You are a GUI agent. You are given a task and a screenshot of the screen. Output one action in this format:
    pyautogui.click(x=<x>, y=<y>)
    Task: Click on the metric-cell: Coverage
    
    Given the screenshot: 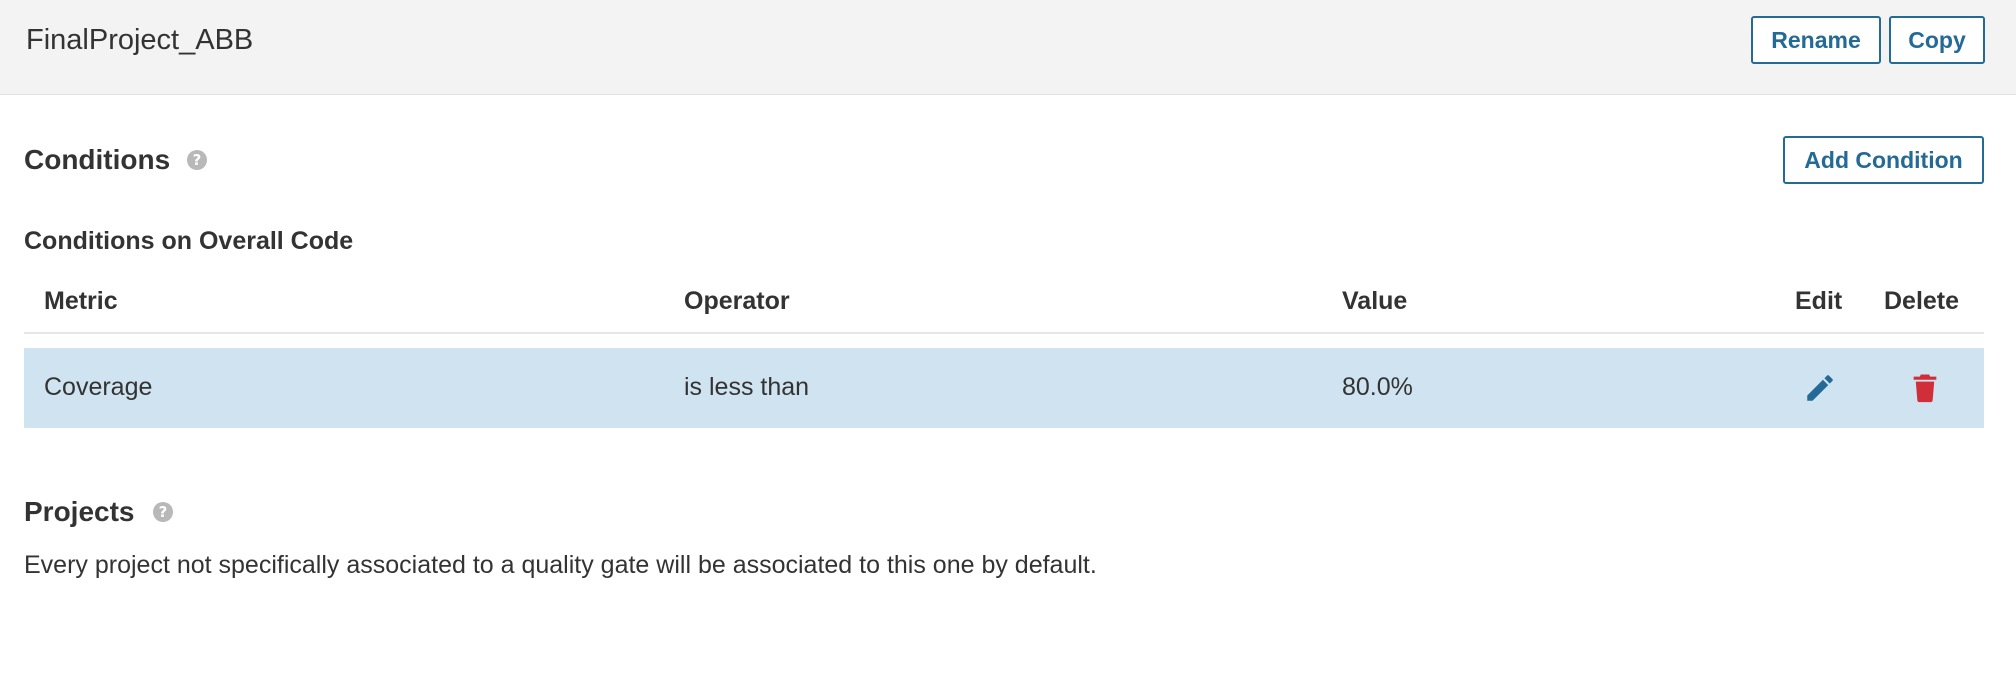 What is the action you would take?
    pyautogui.click(x=98, y=387)
    